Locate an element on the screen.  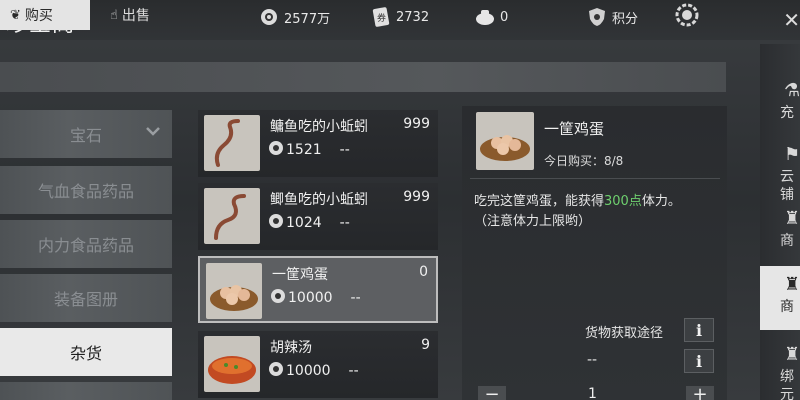
desc-text-end: 体力。 is located at coordinates (661, 201).